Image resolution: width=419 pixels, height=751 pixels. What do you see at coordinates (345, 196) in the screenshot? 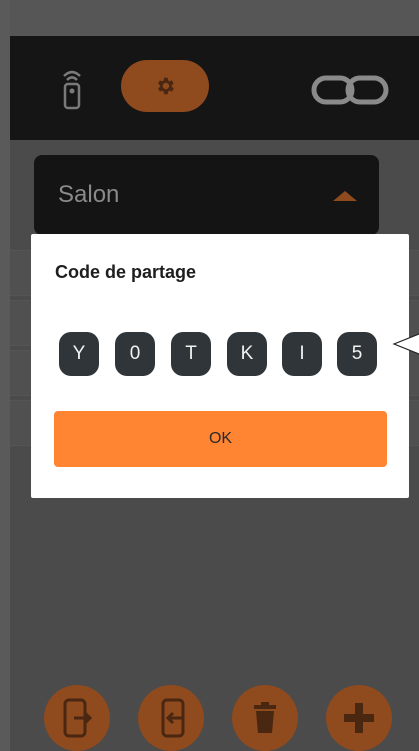
I see `caret-up-icon` at bounding box center [345, 196].